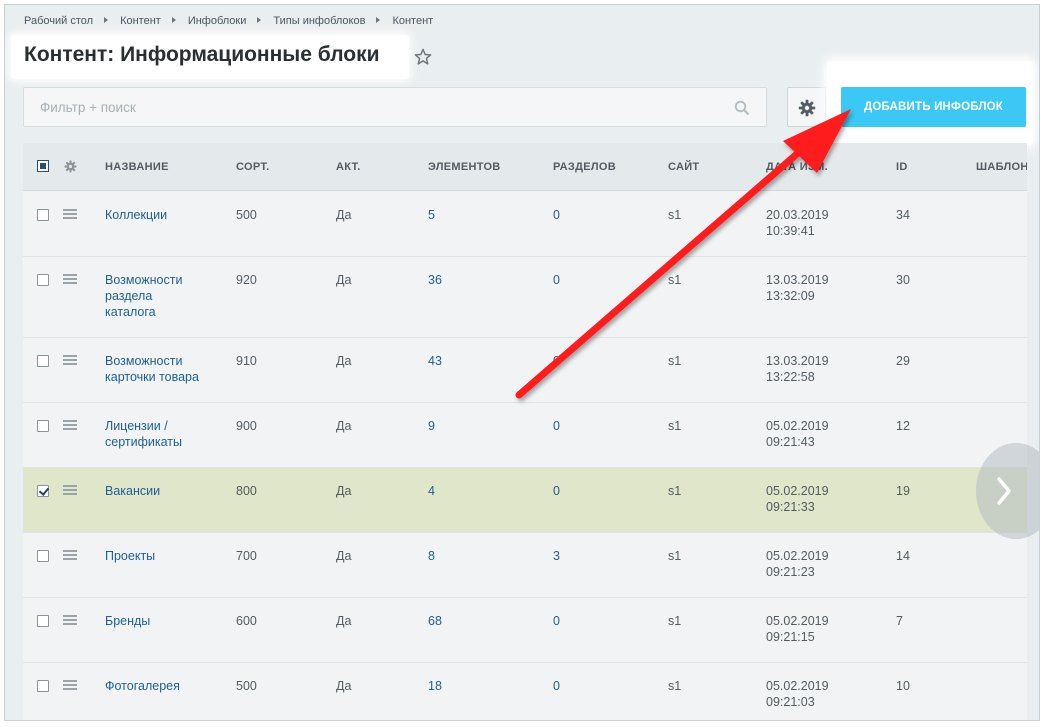 Image resolution: width=1046 pixels, height=727 pixels. I want to click on cell-name-link: Лицензии / сертификаты, so click(143, 434).